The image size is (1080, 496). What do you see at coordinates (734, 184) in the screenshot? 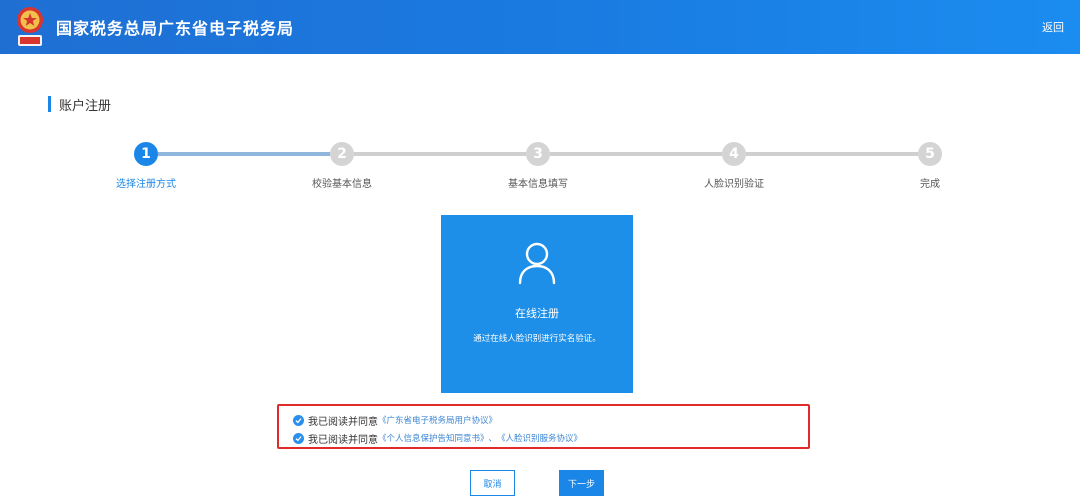
I see `step-4-label: 人脸识别验证` at bounding box center [734, 184].